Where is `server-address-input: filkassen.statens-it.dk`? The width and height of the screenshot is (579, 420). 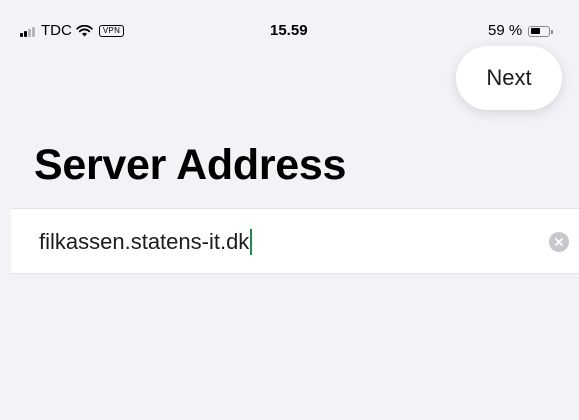 server-address-input: filkassen.statens-it.dk is located at coordinates (146, 242).